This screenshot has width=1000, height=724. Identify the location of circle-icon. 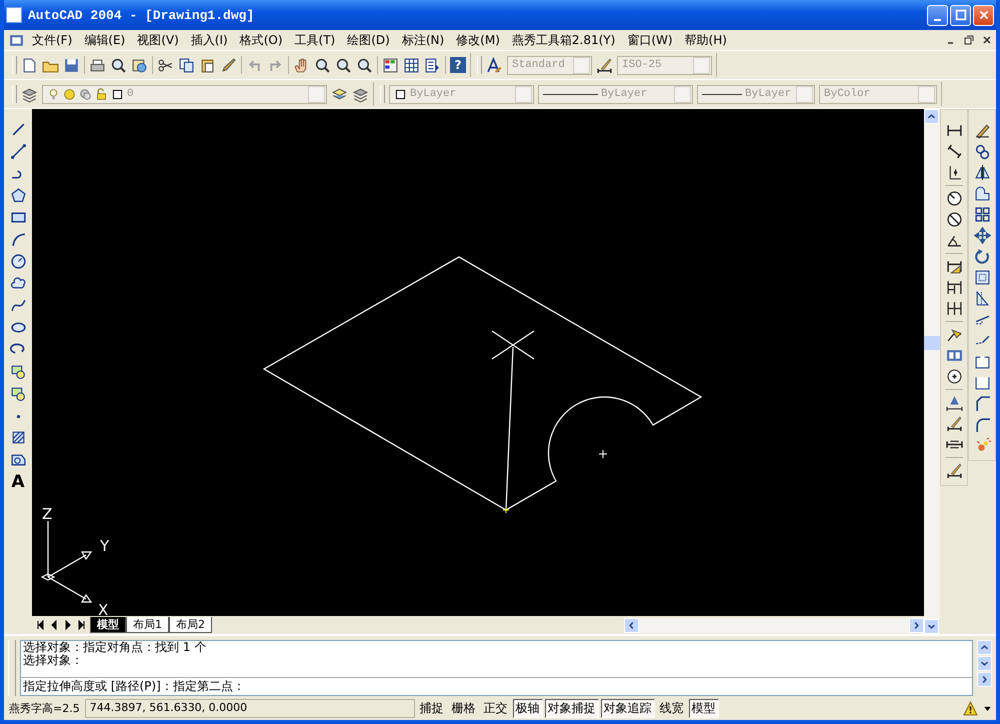
(18, 261).